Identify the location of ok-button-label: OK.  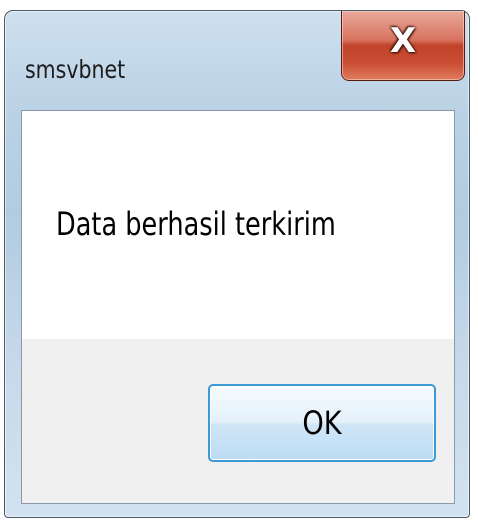
(322, 423).